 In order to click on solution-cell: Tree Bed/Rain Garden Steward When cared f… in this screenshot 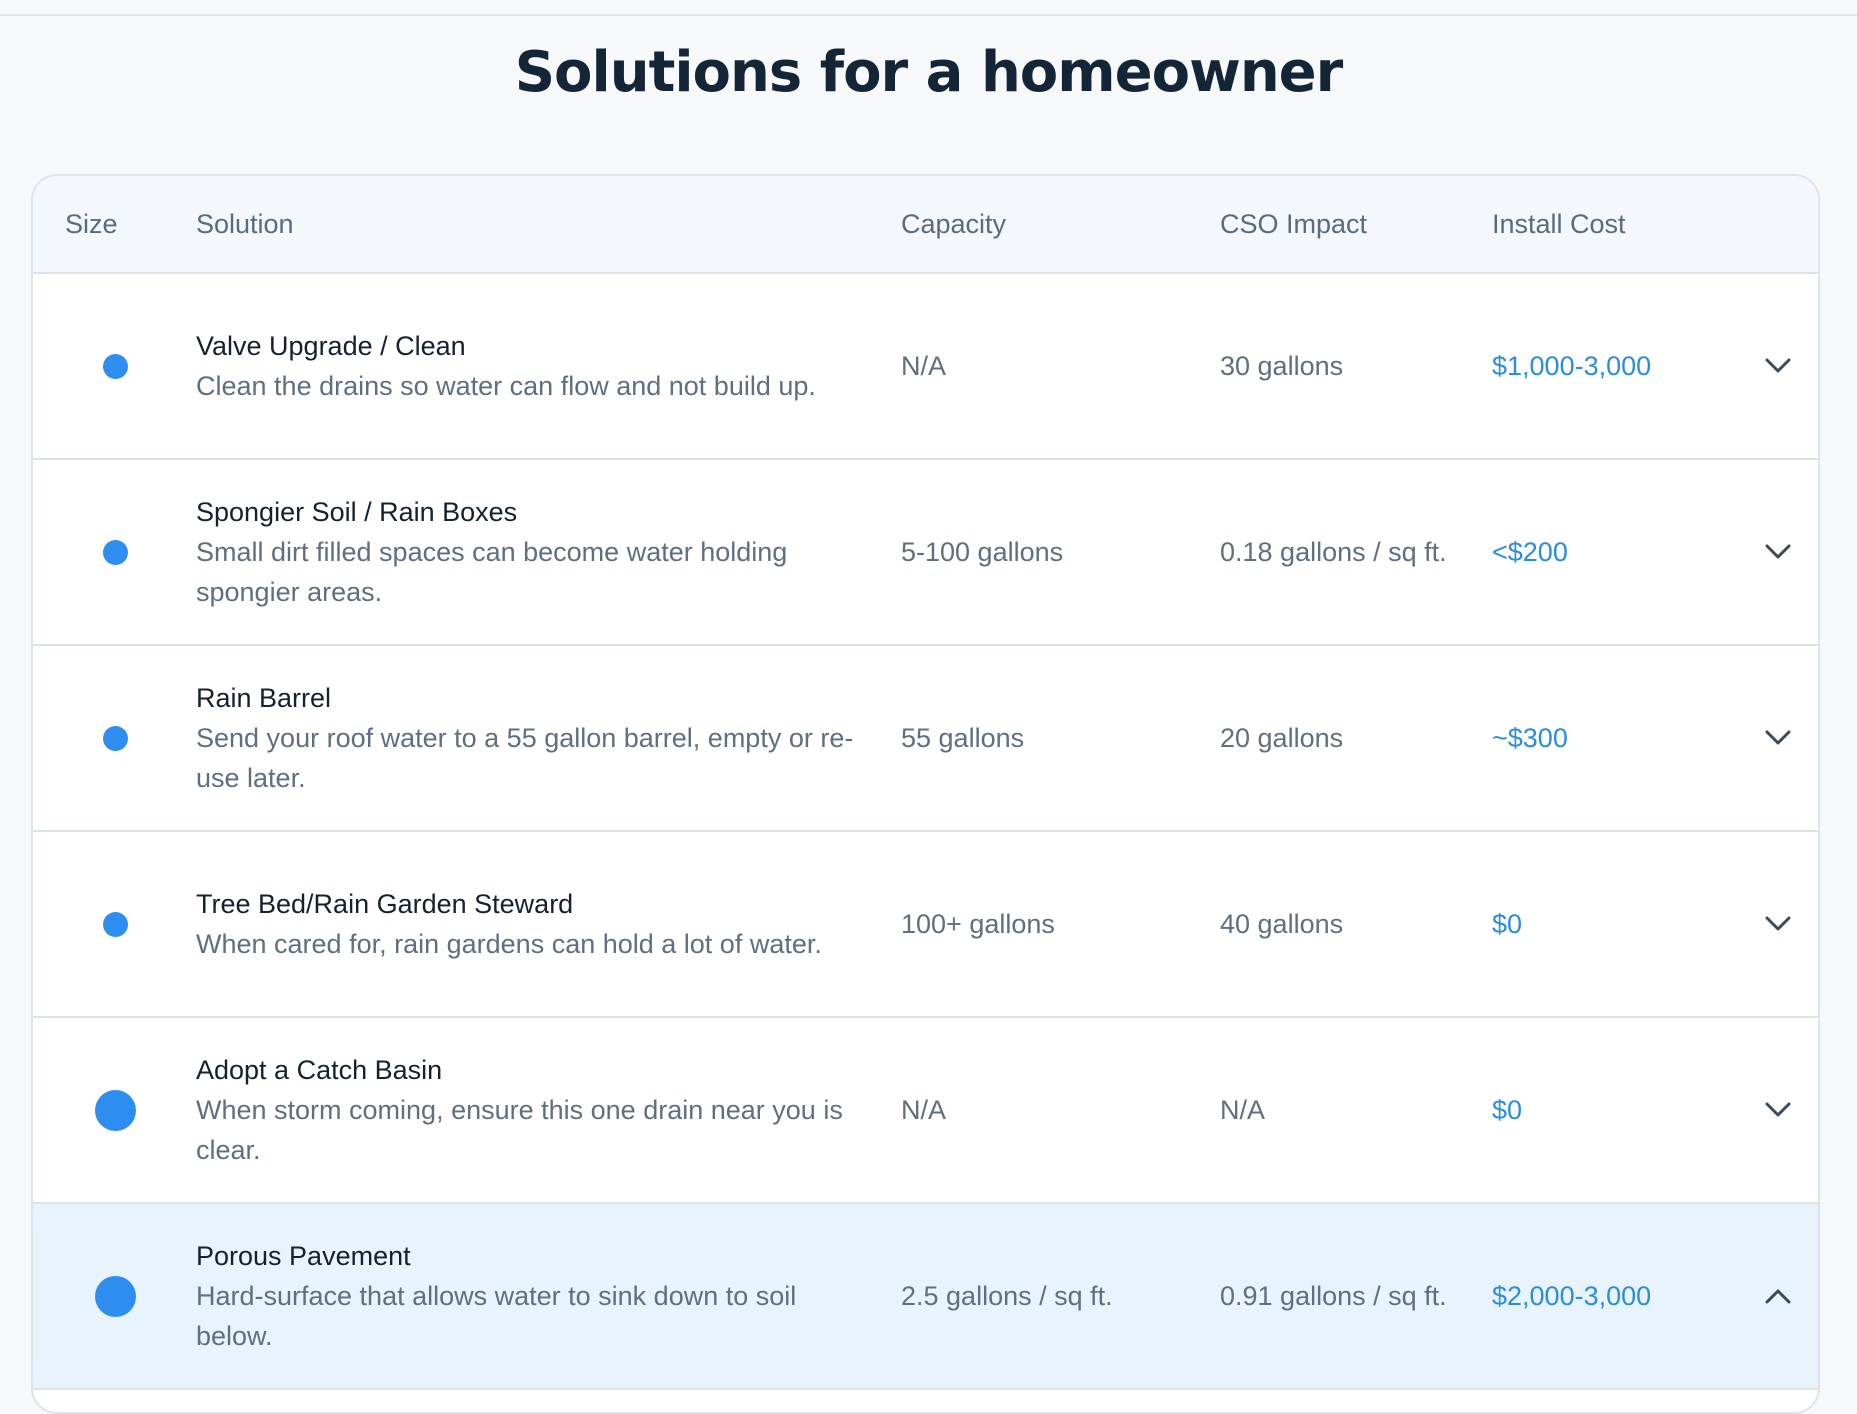, I will do `click(536, 924)`.